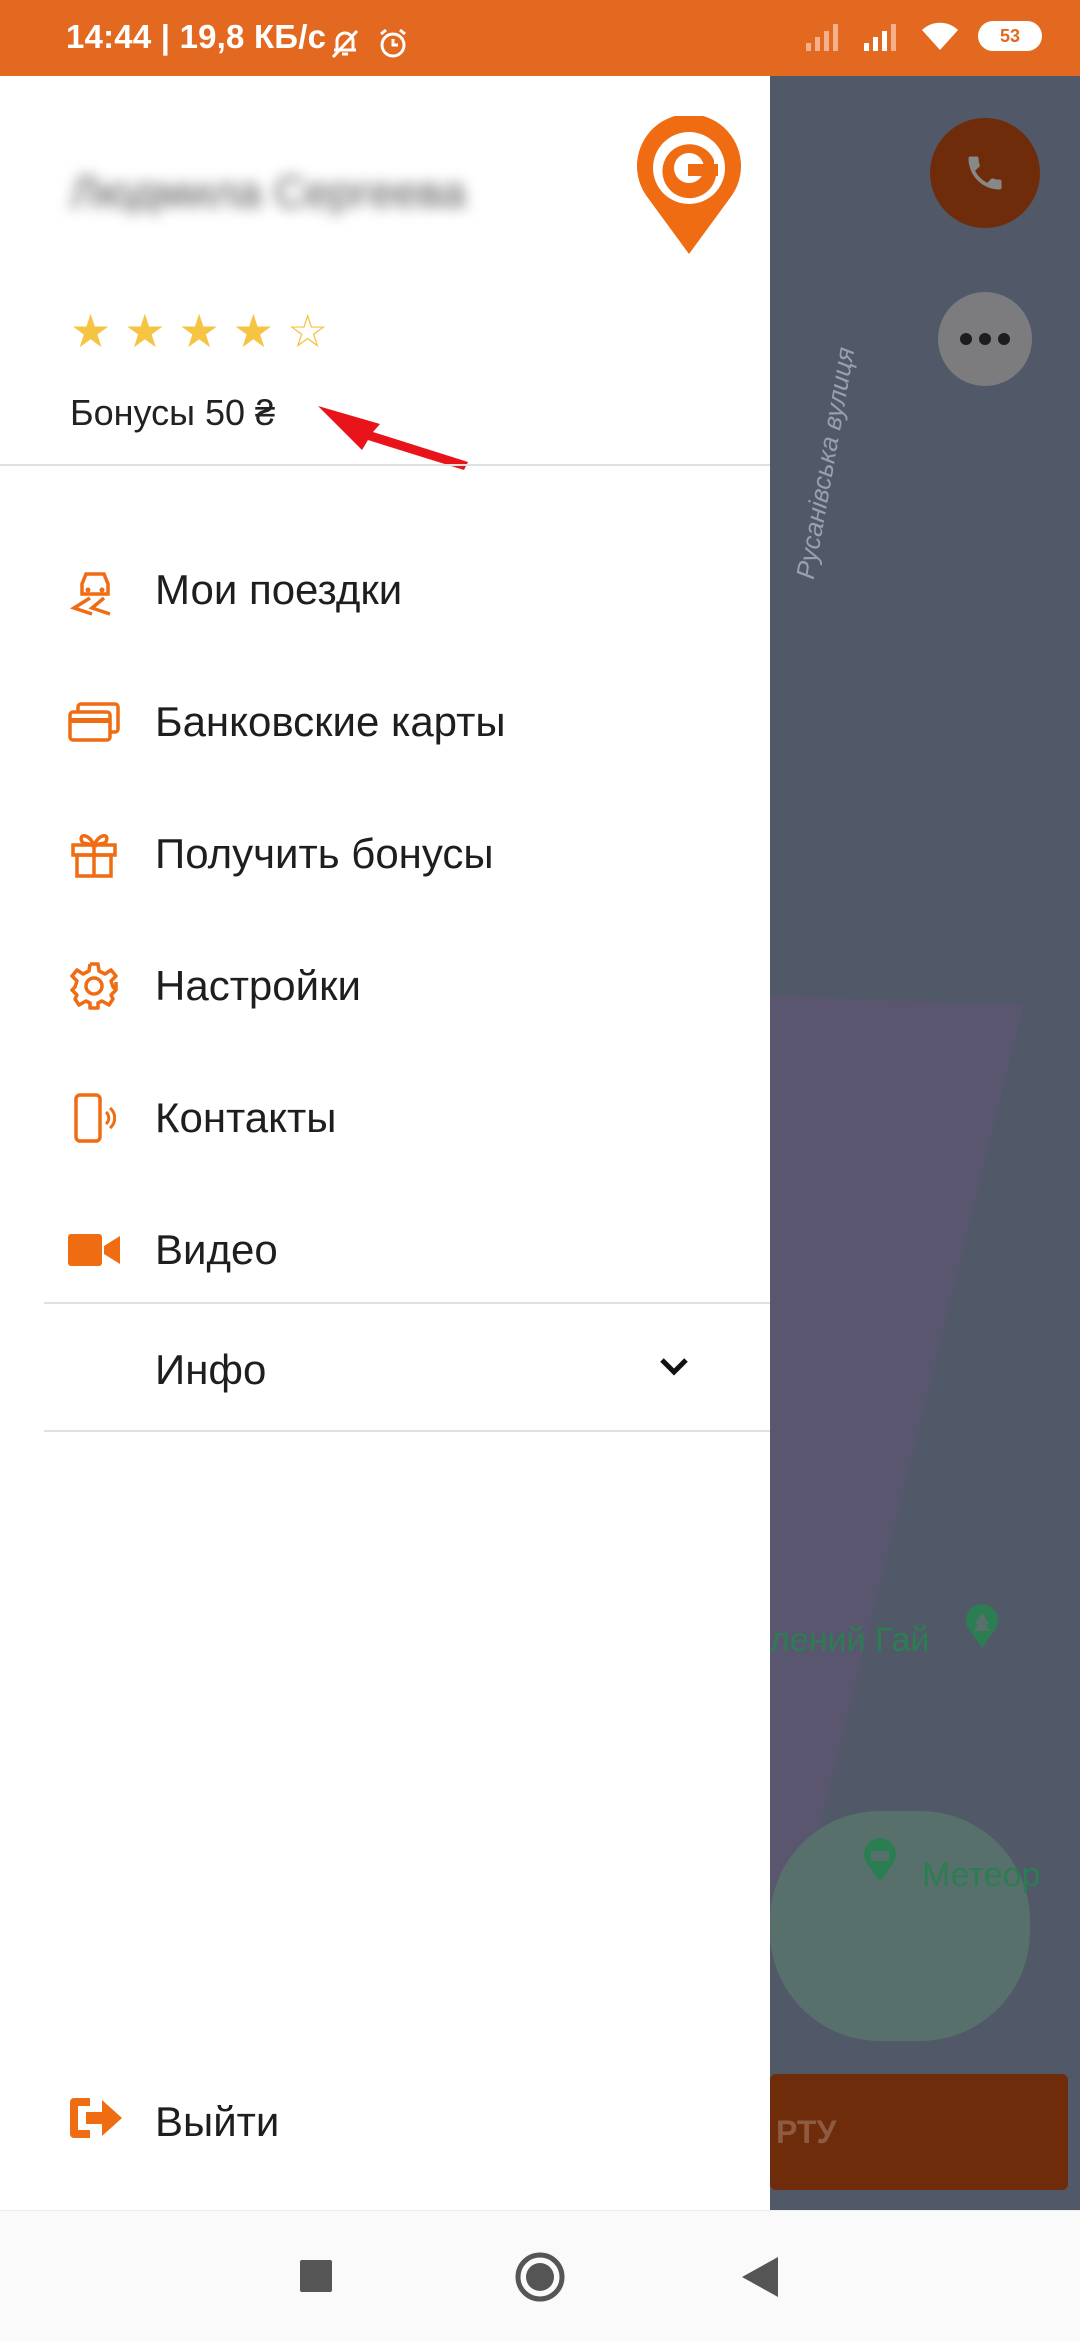 The width and height of the screenshot is (1080, 2341). Describe the element at coordinates (385, 1118) in the screenshot. I see `menu-item-contacts: Контакты` at that location.